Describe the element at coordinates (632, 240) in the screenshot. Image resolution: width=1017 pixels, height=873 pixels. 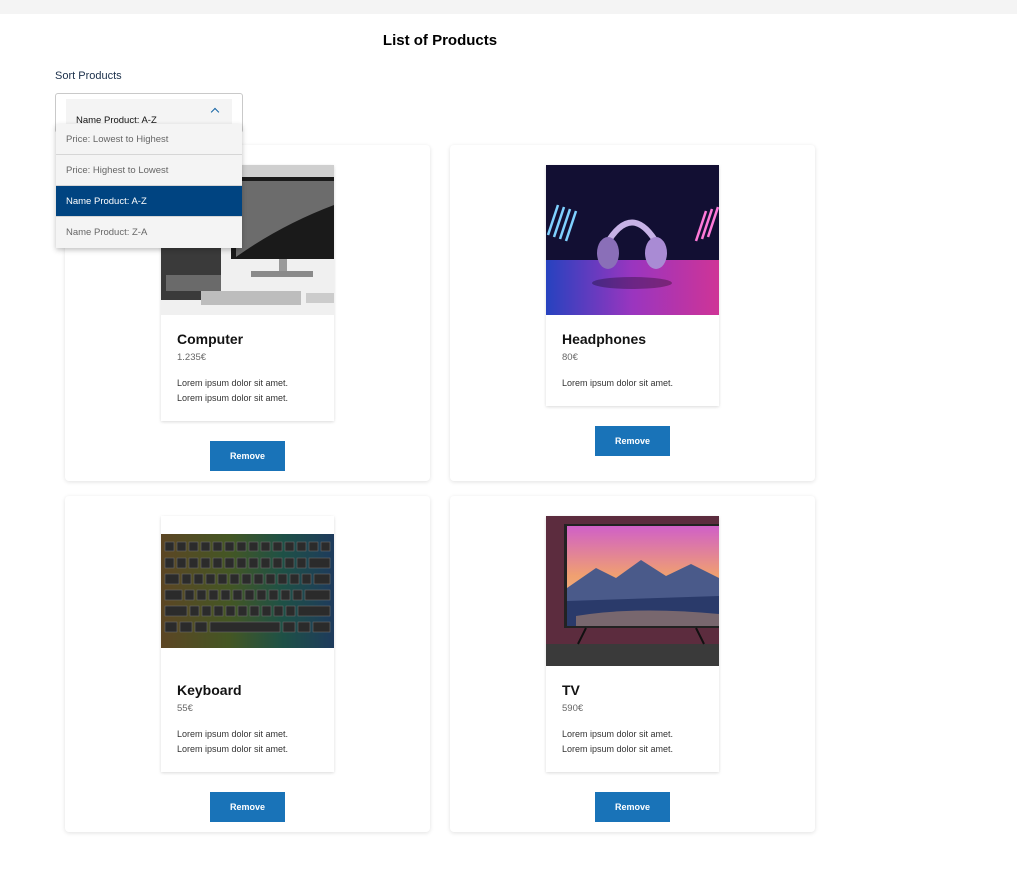
I see `product-image-headphones` at that location.